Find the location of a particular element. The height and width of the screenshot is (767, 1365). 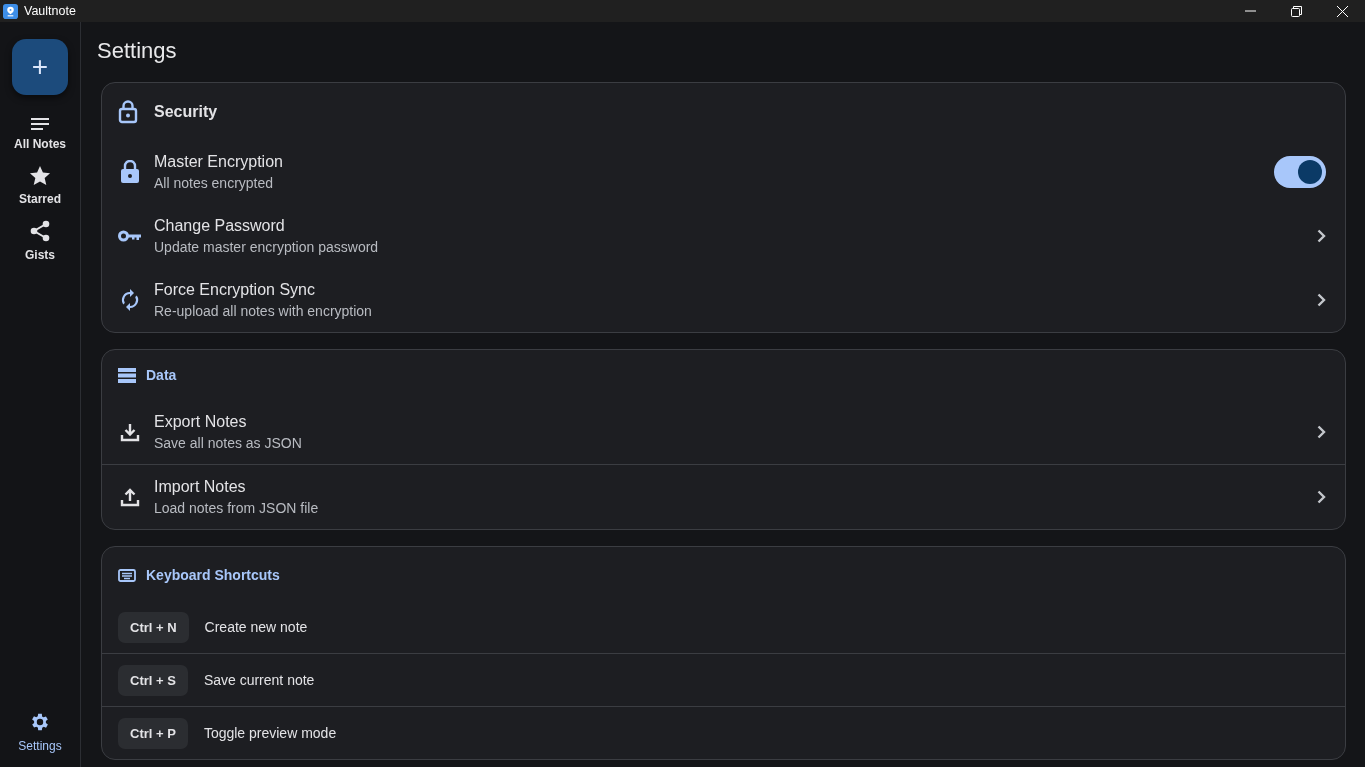

keyboard-icon is located at coordinates (127, 575).